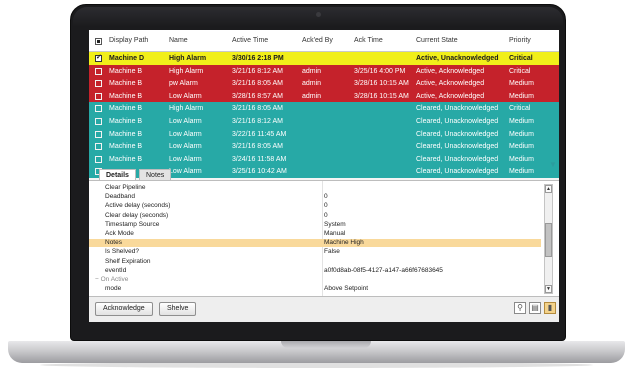  I want to click on details-row: Timestamp Source System, so click(315, 225).